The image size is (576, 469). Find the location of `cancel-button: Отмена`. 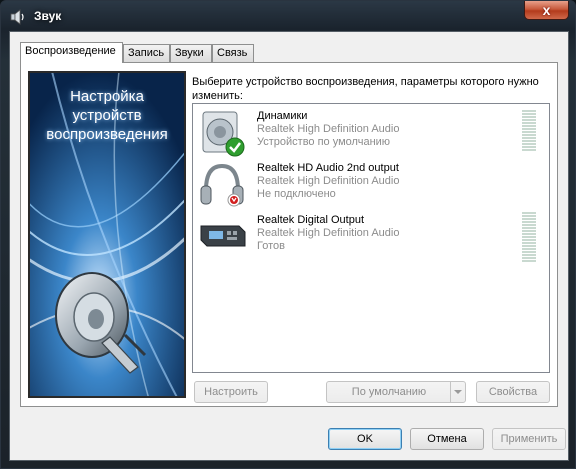

cancel-button: Отмена is located at coordinates (447, 439).